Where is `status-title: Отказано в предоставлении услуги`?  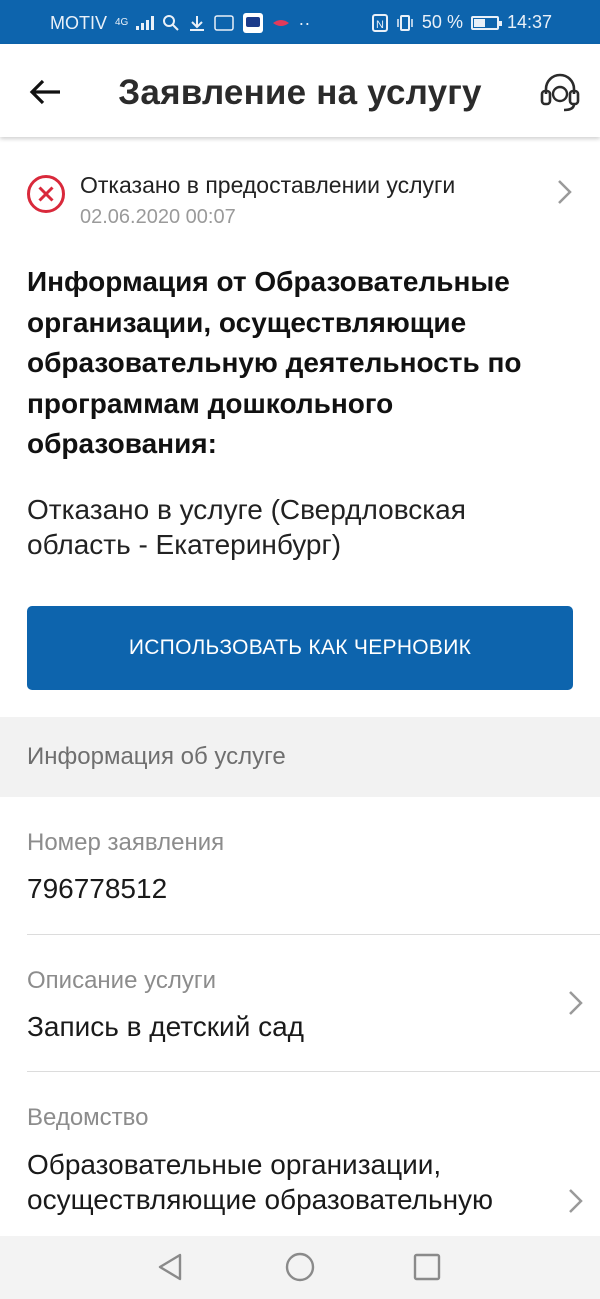 status-title: Отказано в предоставлении услуги is located at coordinates (268, 185).